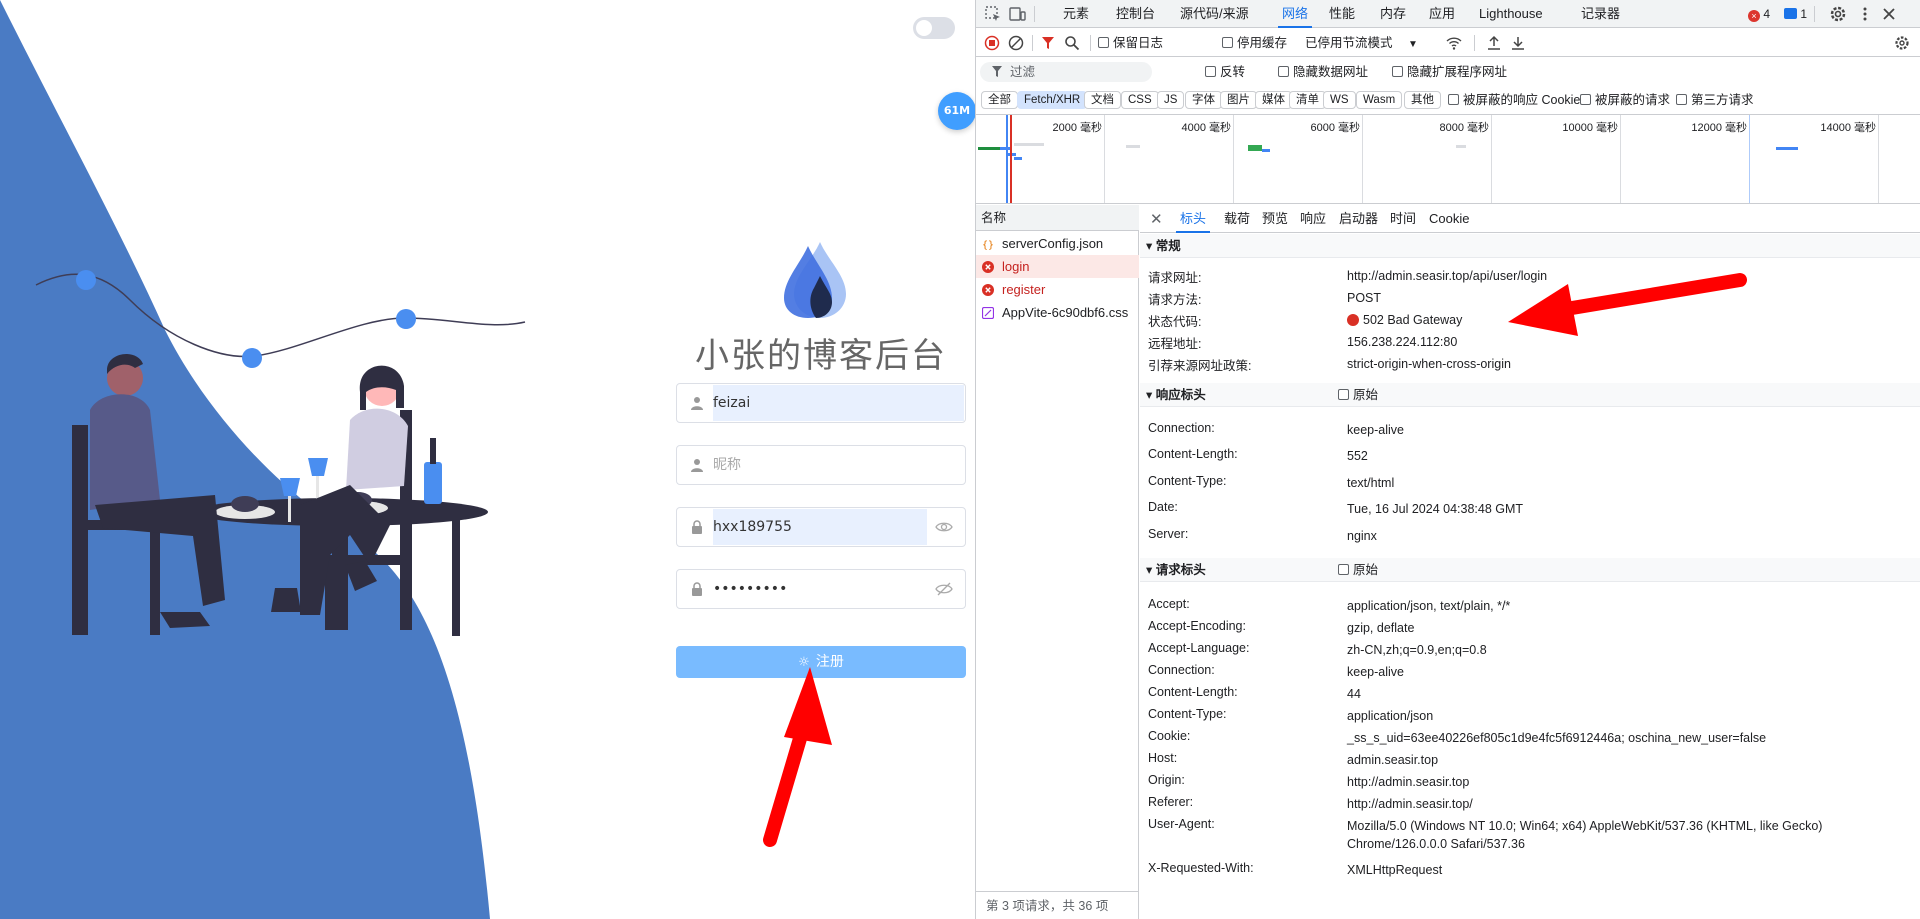 Image resolution: width=1920 pixels, height=919 pixels. What do you see at coordinates (1413, 44) in the screenshot?
I see `chevron-down-icon: ▼` at bounding box center [1413, 44].